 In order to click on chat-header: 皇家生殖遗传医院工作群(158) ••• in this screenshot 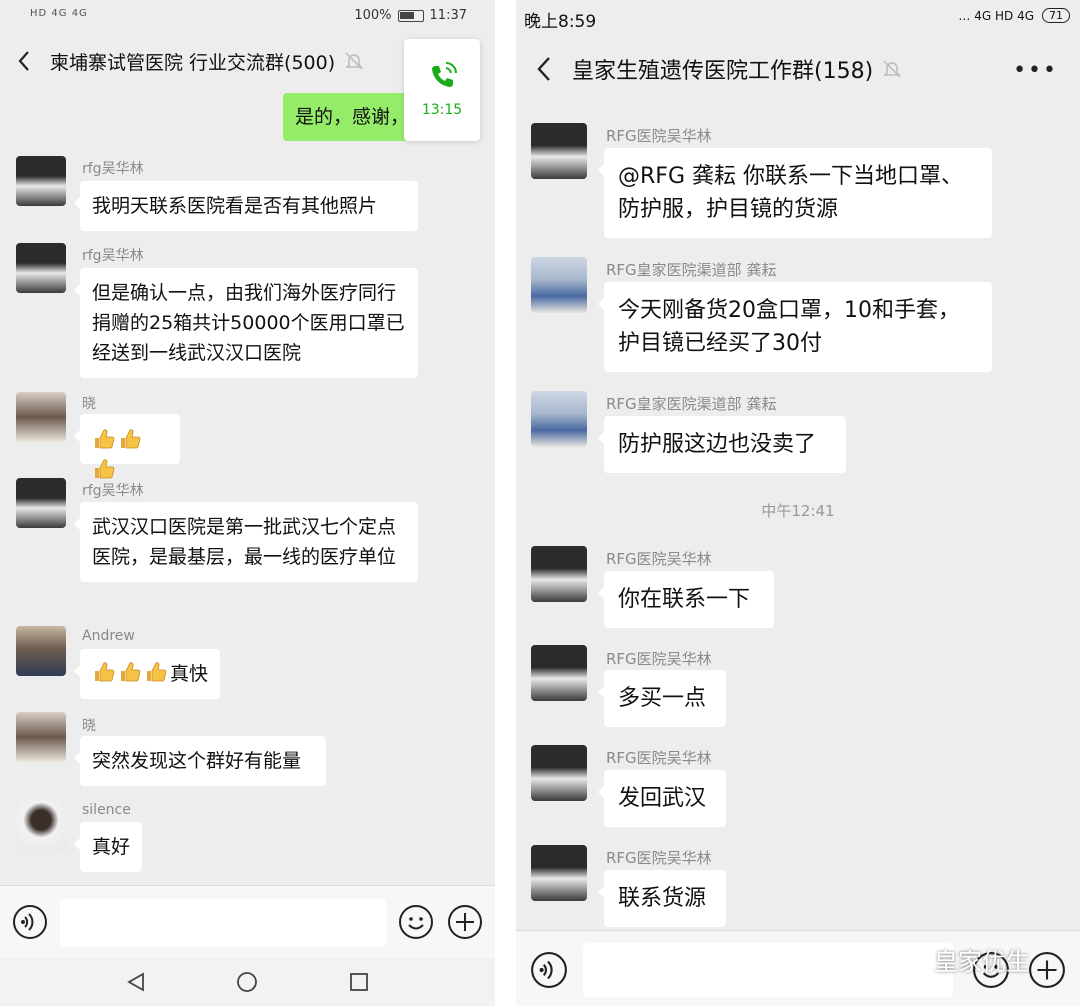, I will do `click(798, 69)`.